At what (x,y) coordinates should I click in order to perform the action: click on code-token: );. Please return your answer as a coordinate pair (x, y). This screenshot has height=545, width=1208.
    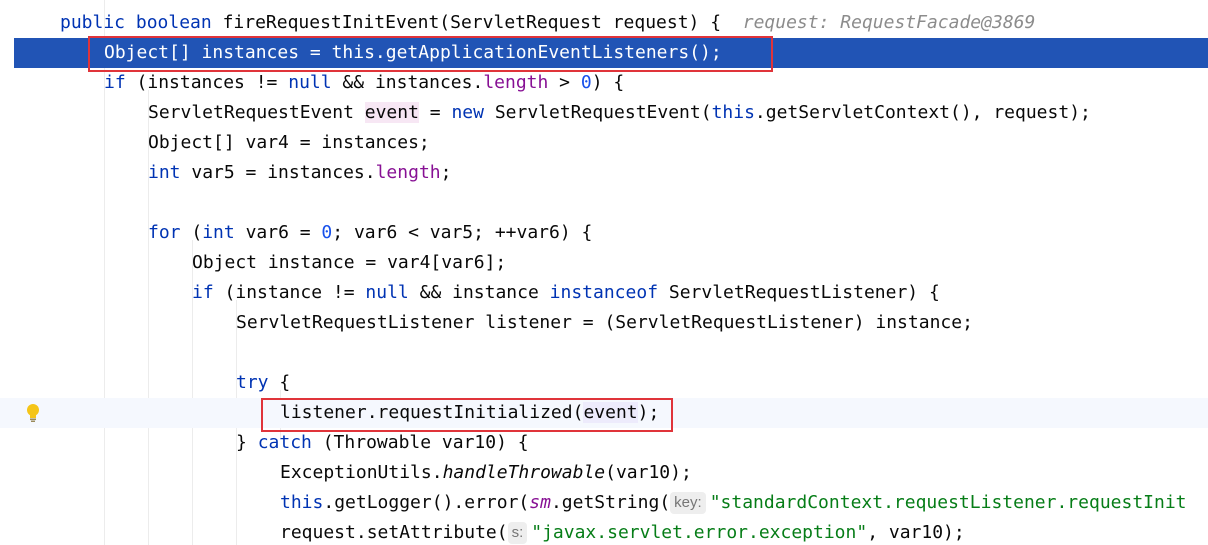
    Looking at the image, I should click on (648, 412).